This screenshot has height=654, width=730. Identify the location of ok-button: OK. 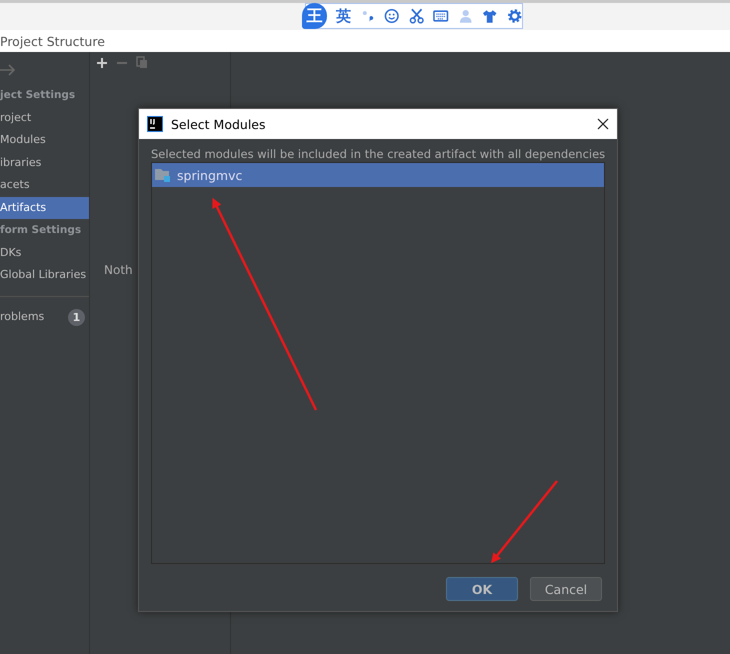
(482, 589).